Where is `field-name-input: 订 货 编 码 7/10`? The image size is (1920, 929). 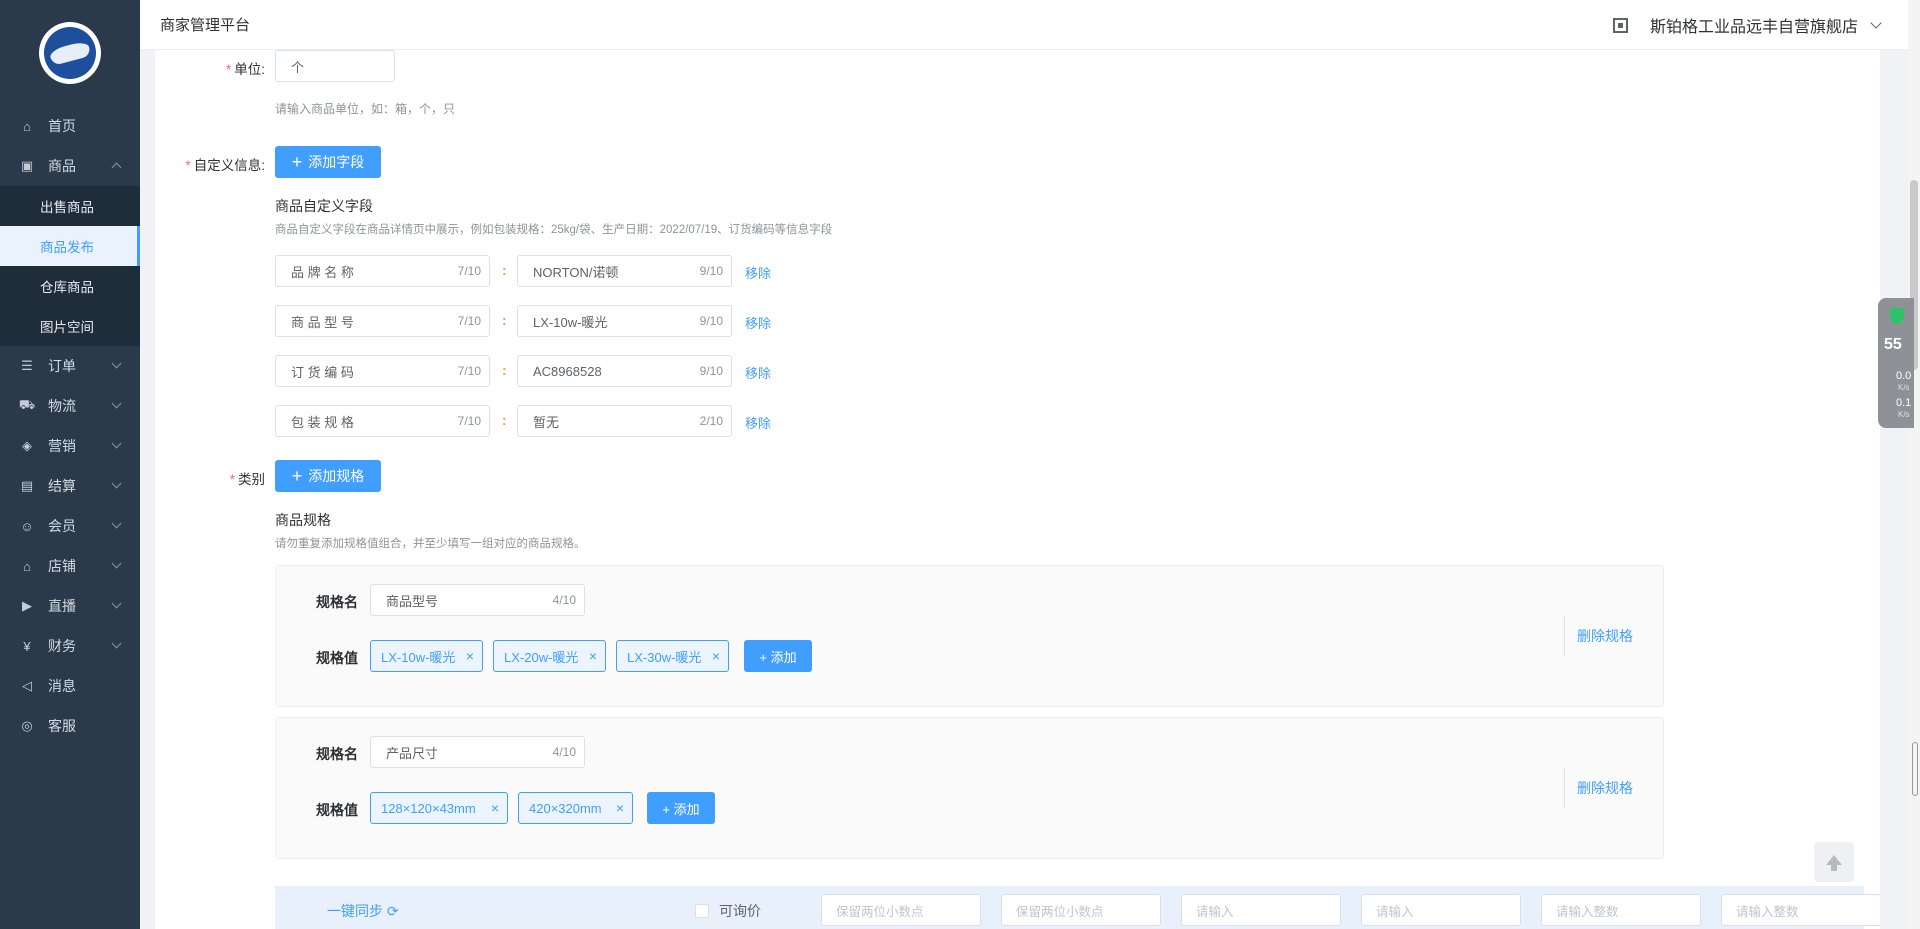
field-name-input: 订 货 编 码 7/10 is located at coordinates (382, 371).